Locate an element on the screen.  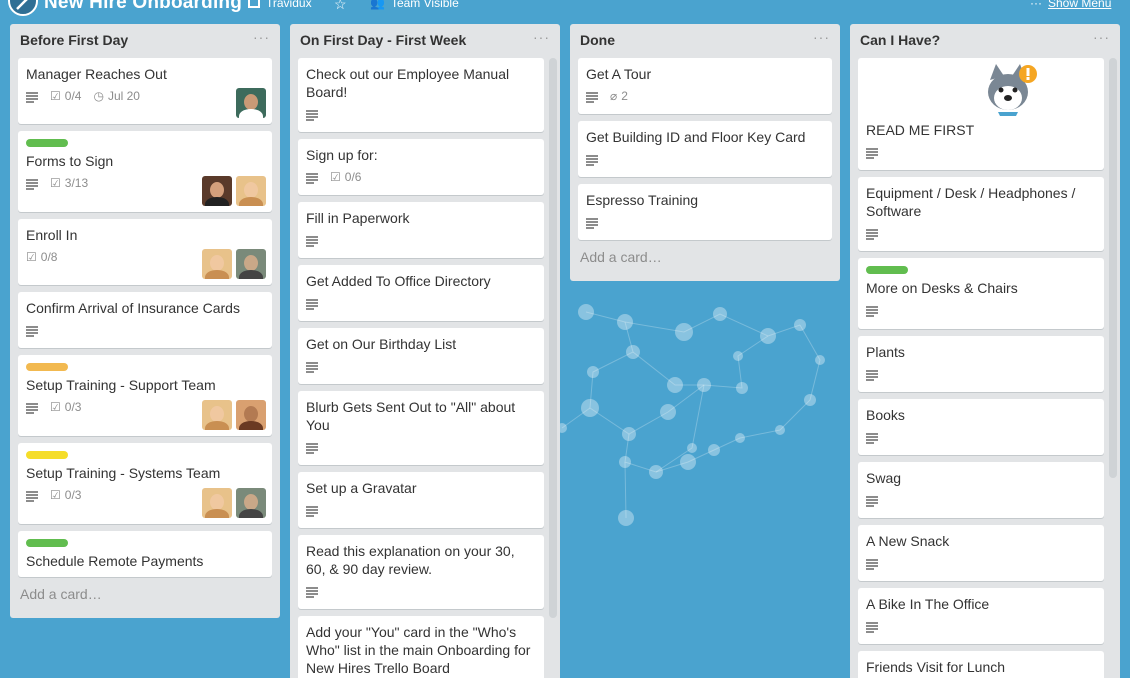
checklist-count: 0/3 is located at coordinates (73, 407).